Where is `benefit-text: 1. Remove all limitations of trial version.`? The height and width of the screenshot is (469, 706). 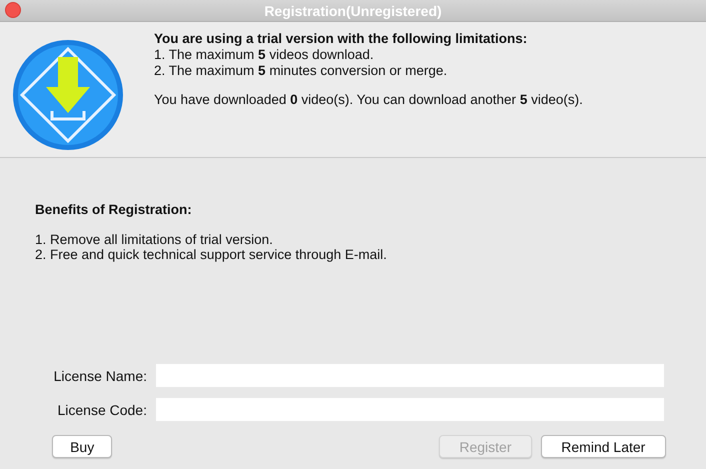 benefit-text: 1. Remove all limitations of trial version. is located at coordinates (154, 239).